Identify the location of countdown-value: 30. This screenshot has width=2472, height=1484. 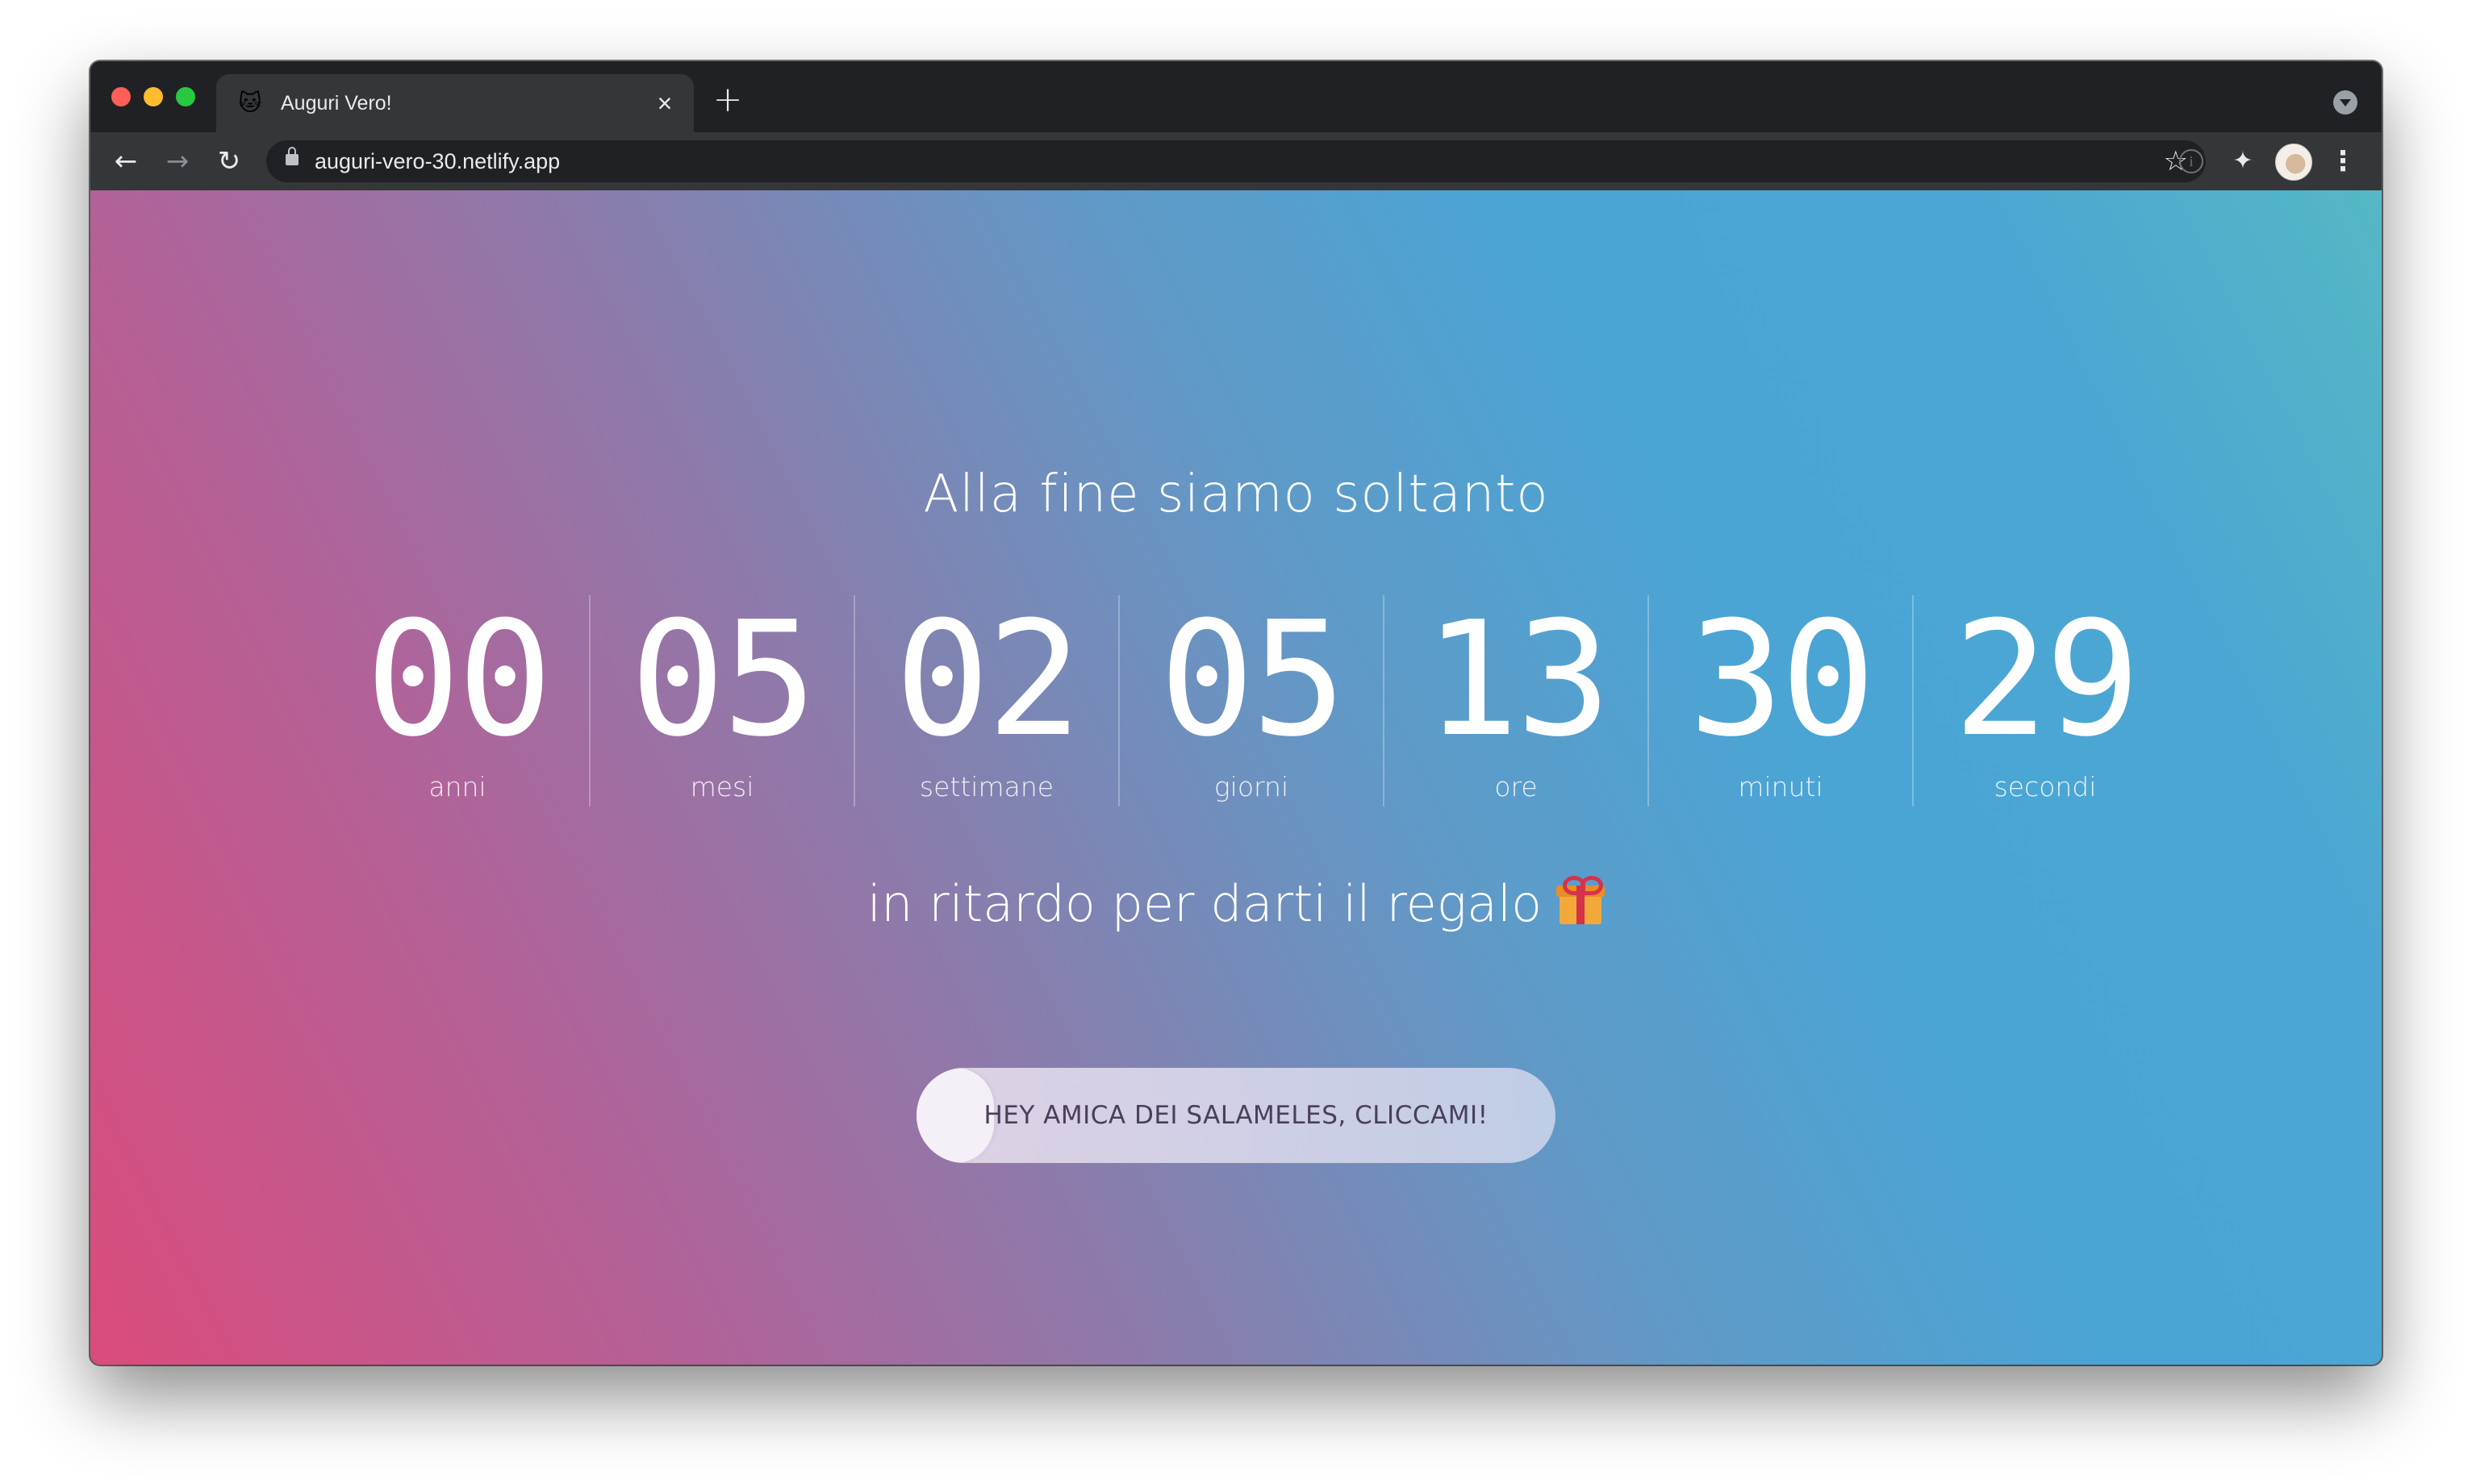
(1782, 680).